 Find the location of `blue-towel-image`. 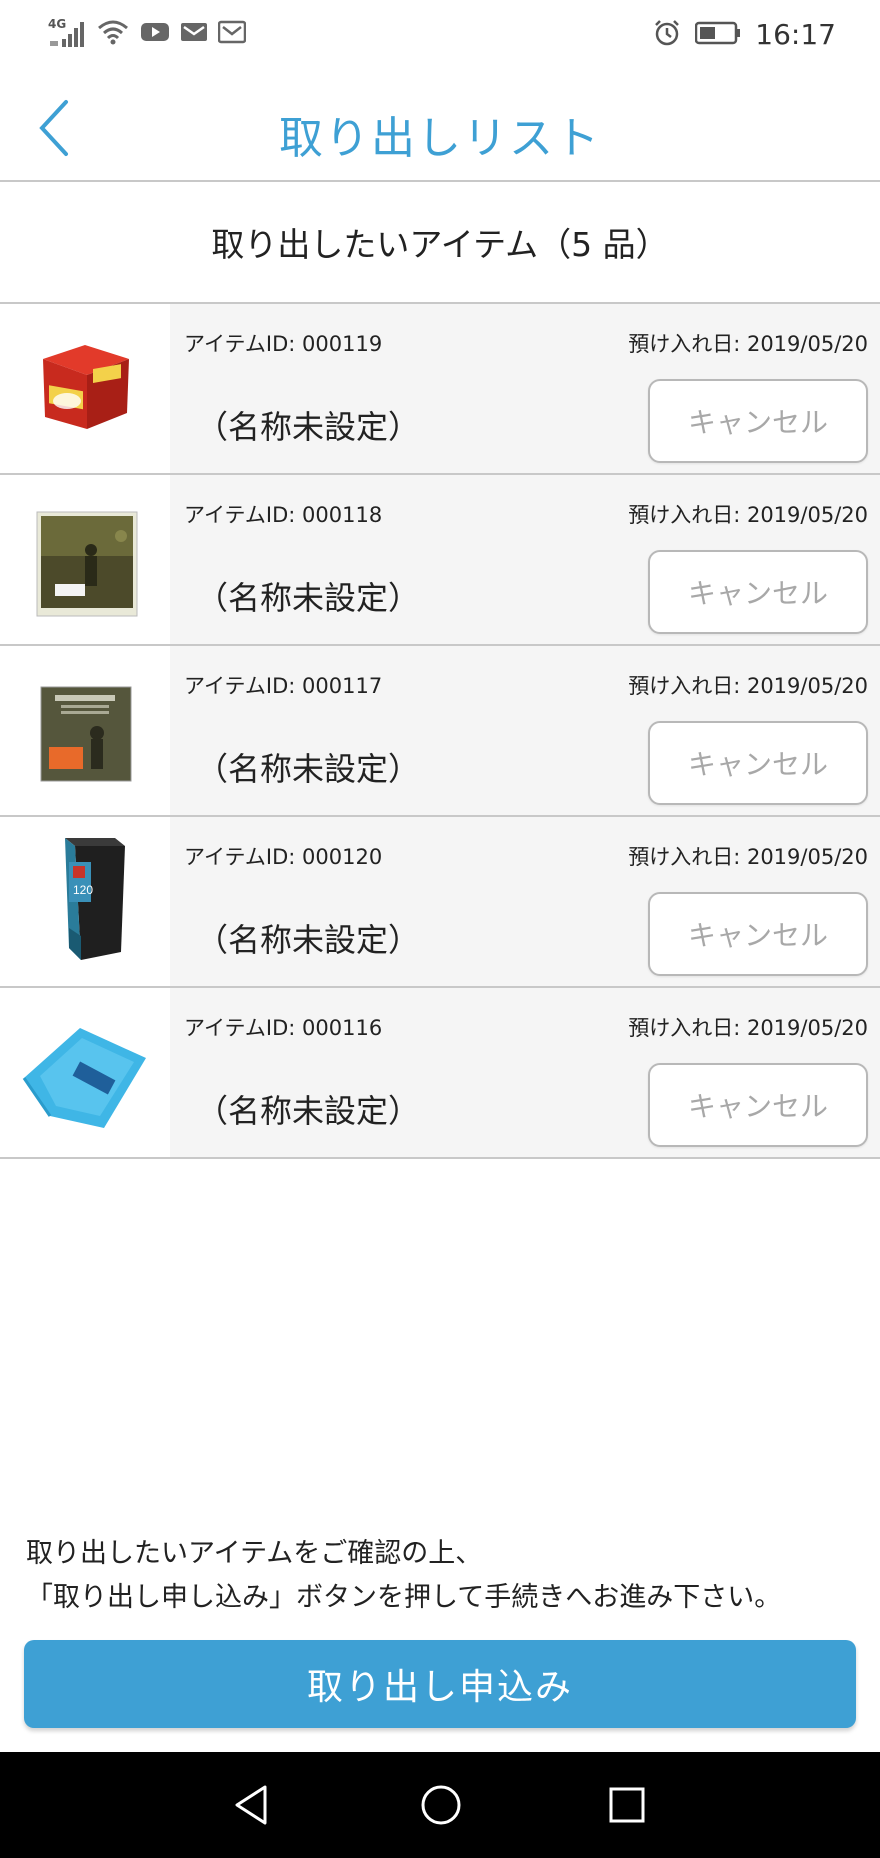

blue-towel-image is located at coordinates (85, 1072).